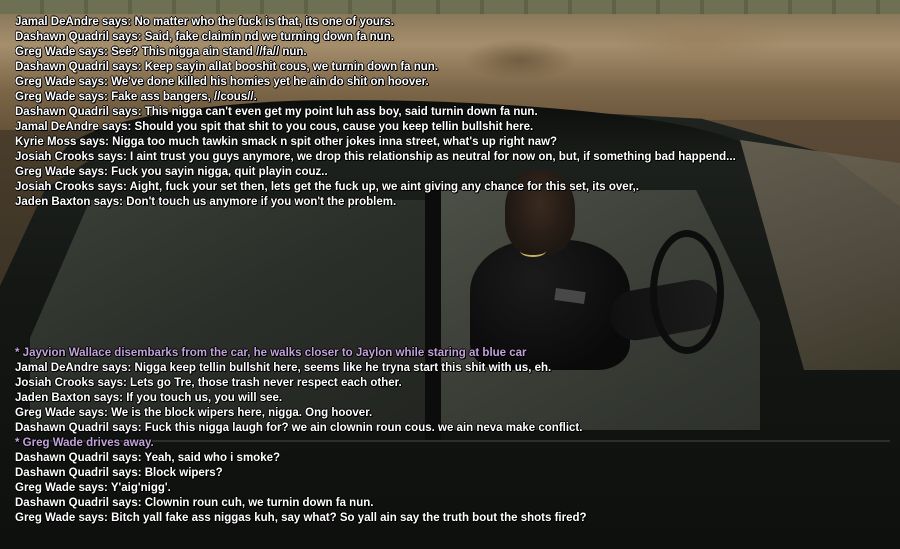  I want to click on car-door-pillar, so click(433, 315).